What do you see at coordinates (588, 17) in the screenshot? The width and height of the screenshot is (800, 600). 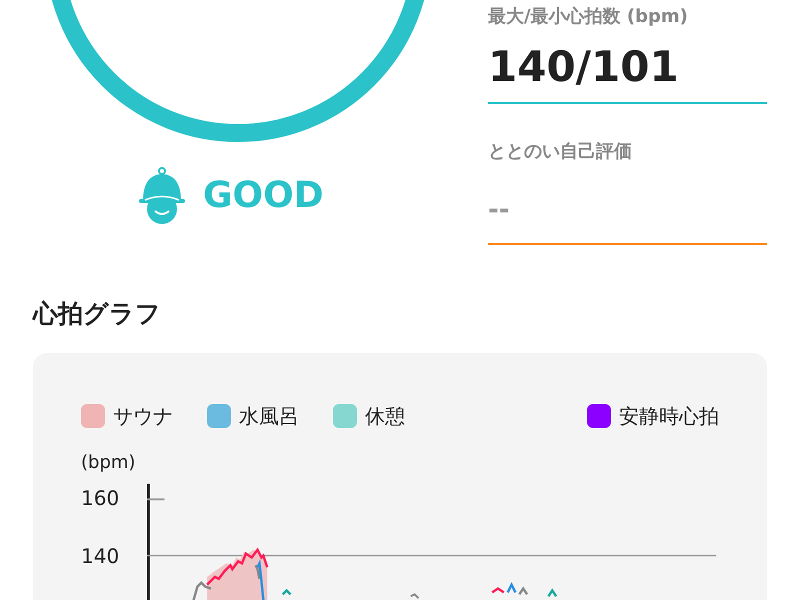 I see `stat-label: 最大/最小心拍数 (bpm)` at bounding box center [588, 17].